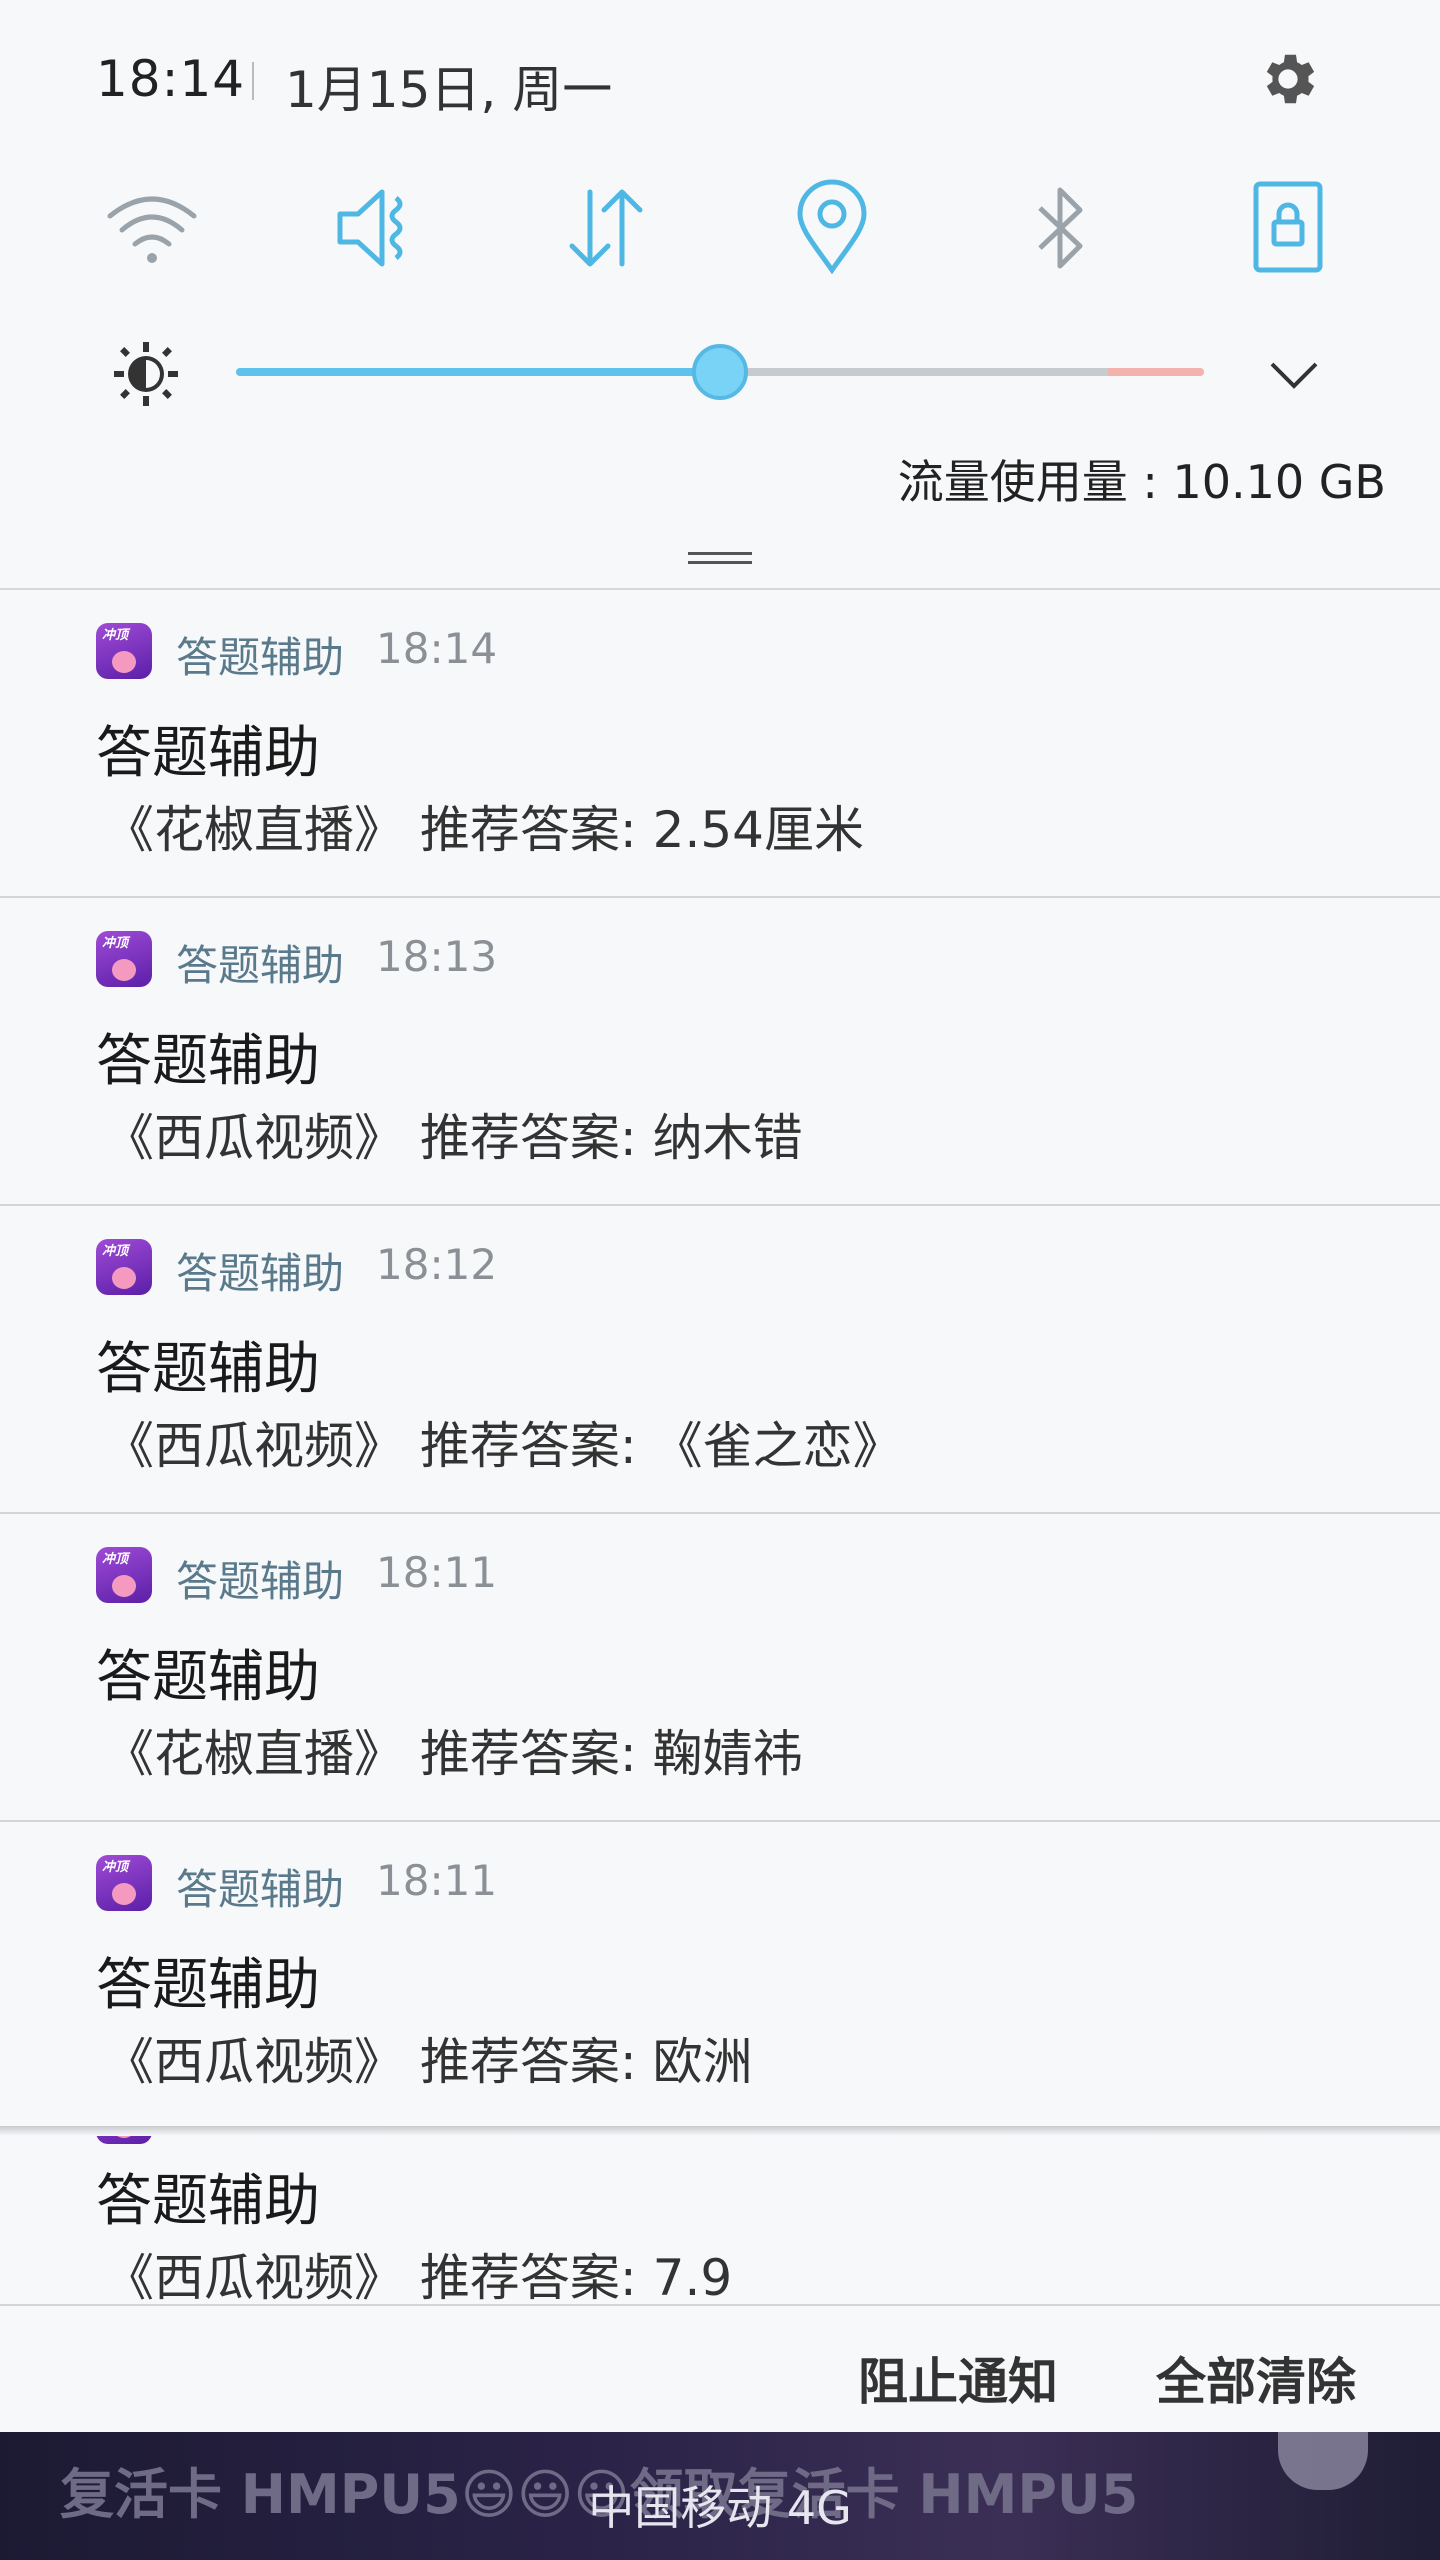 The image size is (1440, 2560). I want to click on notification-card: 冲顶 答题辅助 18:14 答题辅助 《花椒直播》 推荐答案: 2.54厘米, so click(720, 744).